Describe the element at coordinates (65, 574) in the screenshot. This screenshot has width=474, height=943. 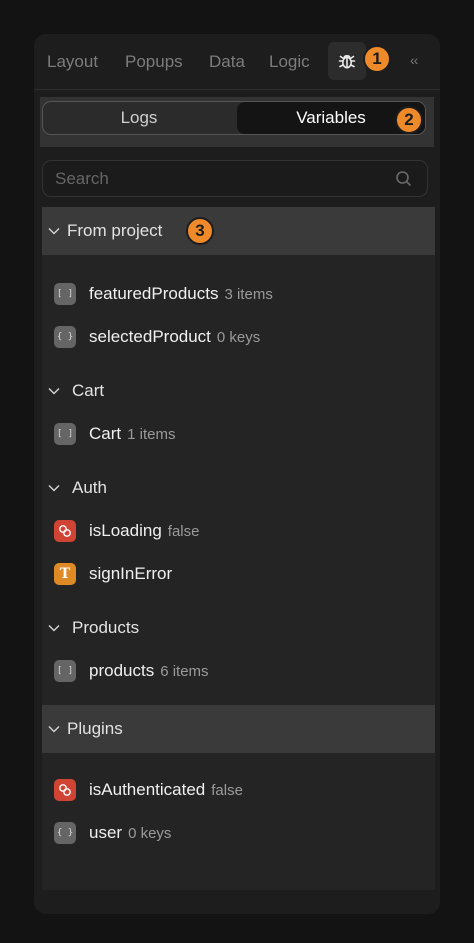
I see `text-icon: T` at that location.